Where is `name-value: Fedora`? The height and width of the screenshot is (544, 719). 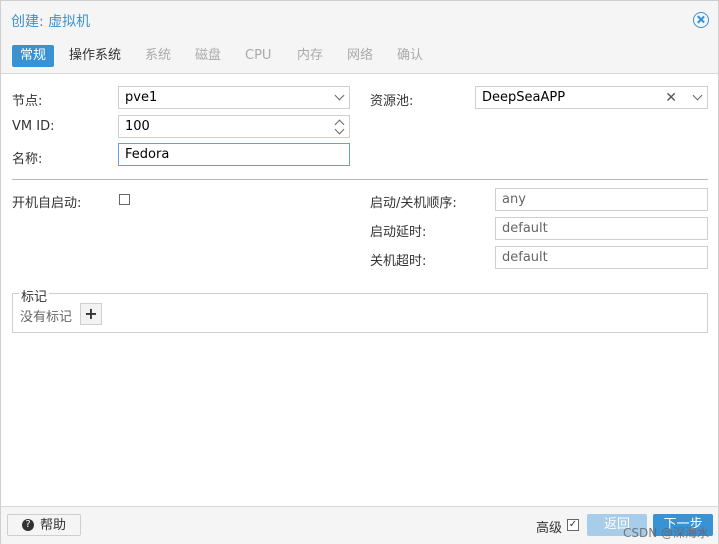
name-value: Fedora is located at coordinates (147, 154).